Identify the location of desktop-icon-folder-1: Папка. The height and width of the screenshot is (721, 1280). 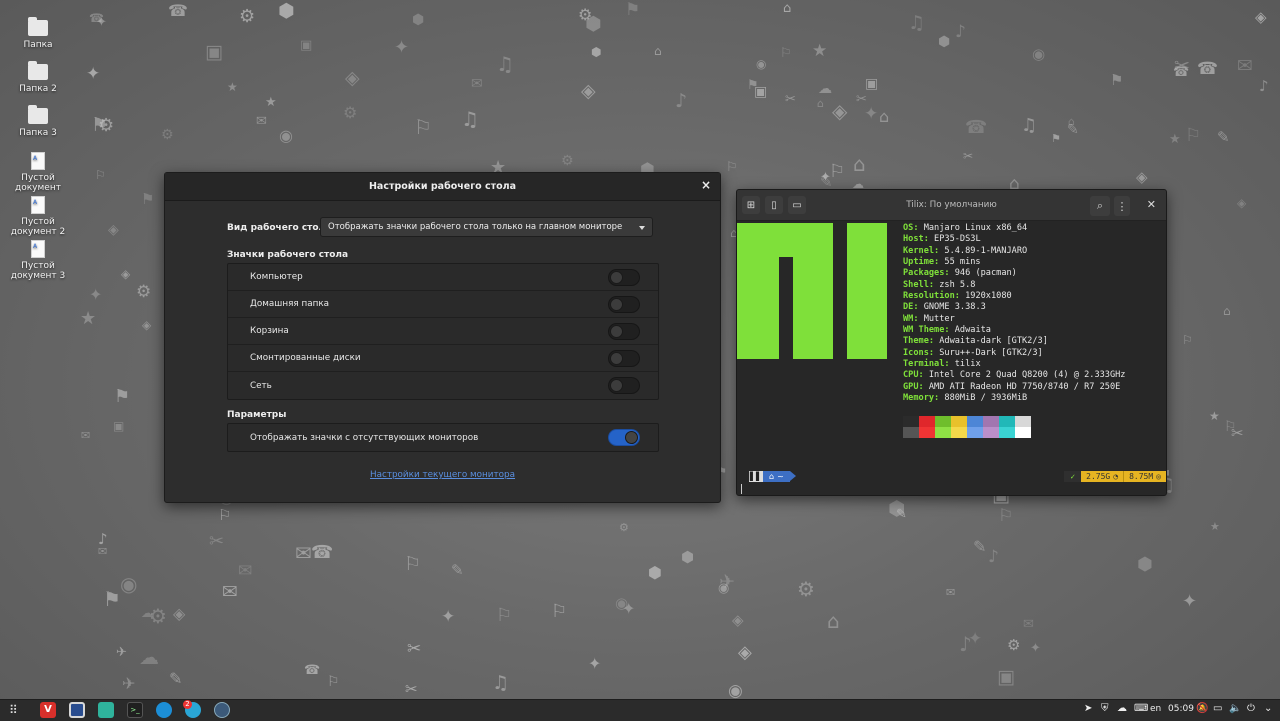
(38, 33).